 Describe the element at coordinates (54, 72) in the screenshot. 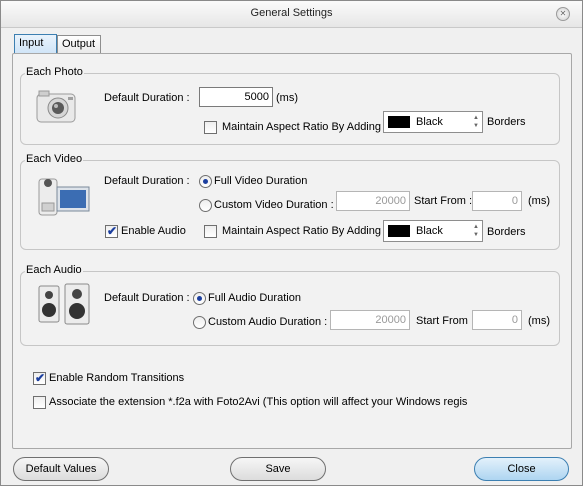

I see `photo-group-title: Each Photo` at that location.